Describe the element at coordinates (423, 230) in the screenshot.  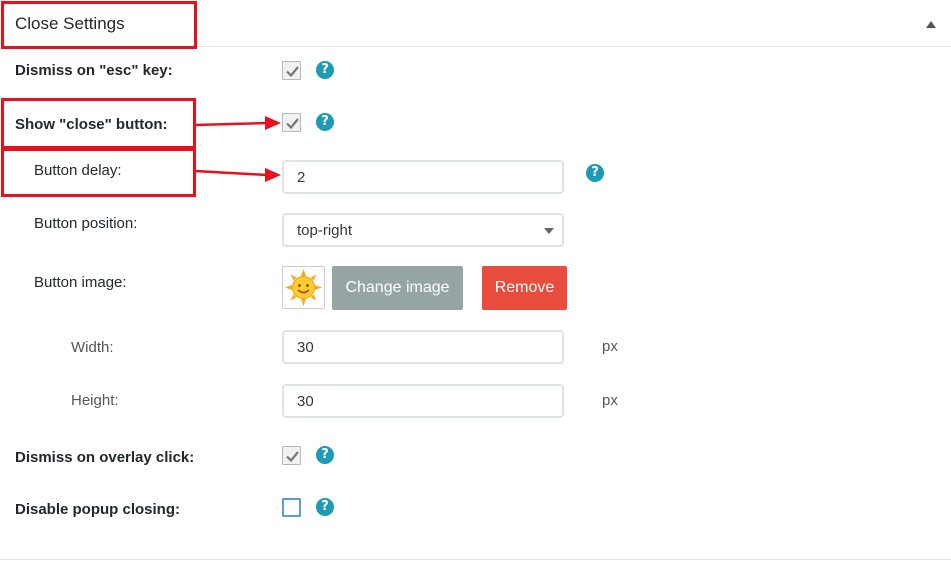
I see `button-position-select: top-right` at that location.